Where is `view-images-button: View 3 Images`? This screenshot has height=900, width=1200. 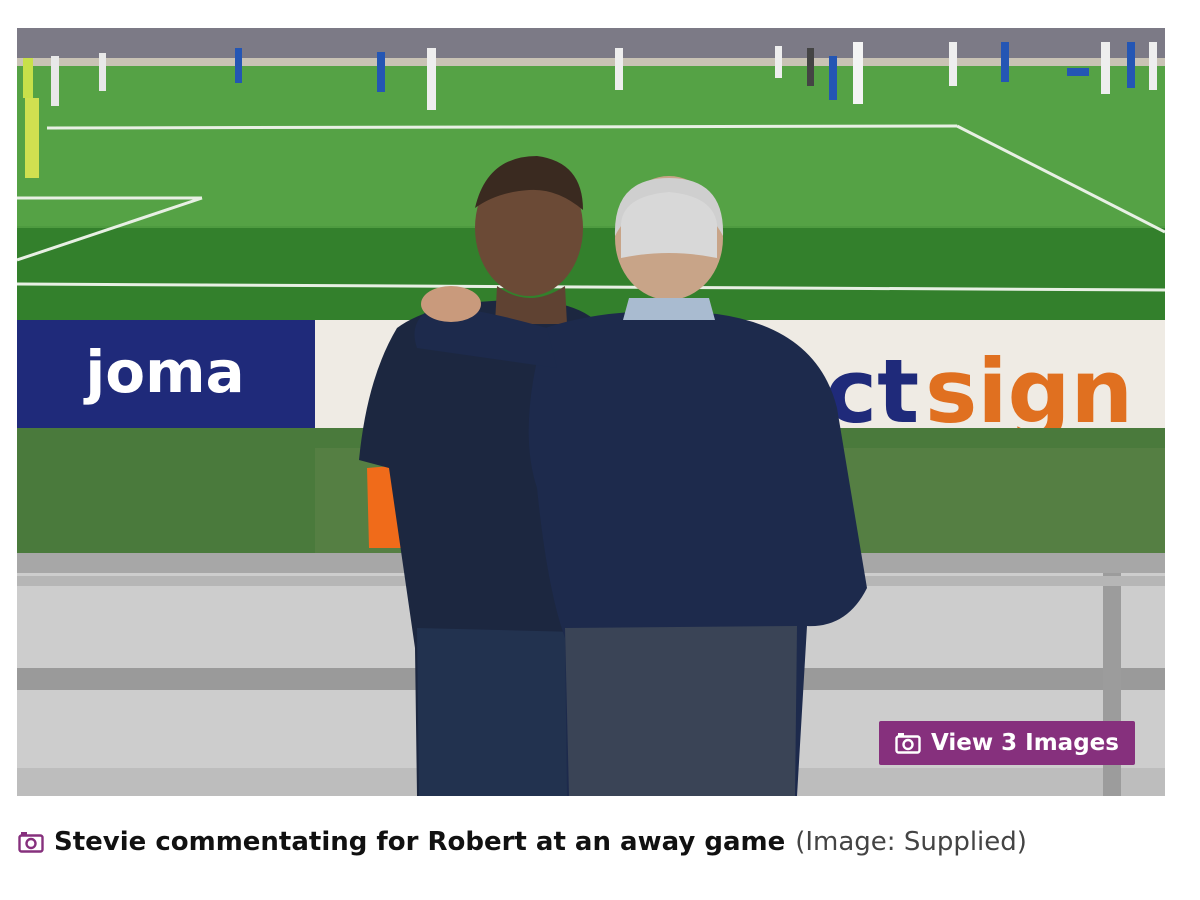
view-images-button: View 3 Images is located at coordinates (1007, 743).